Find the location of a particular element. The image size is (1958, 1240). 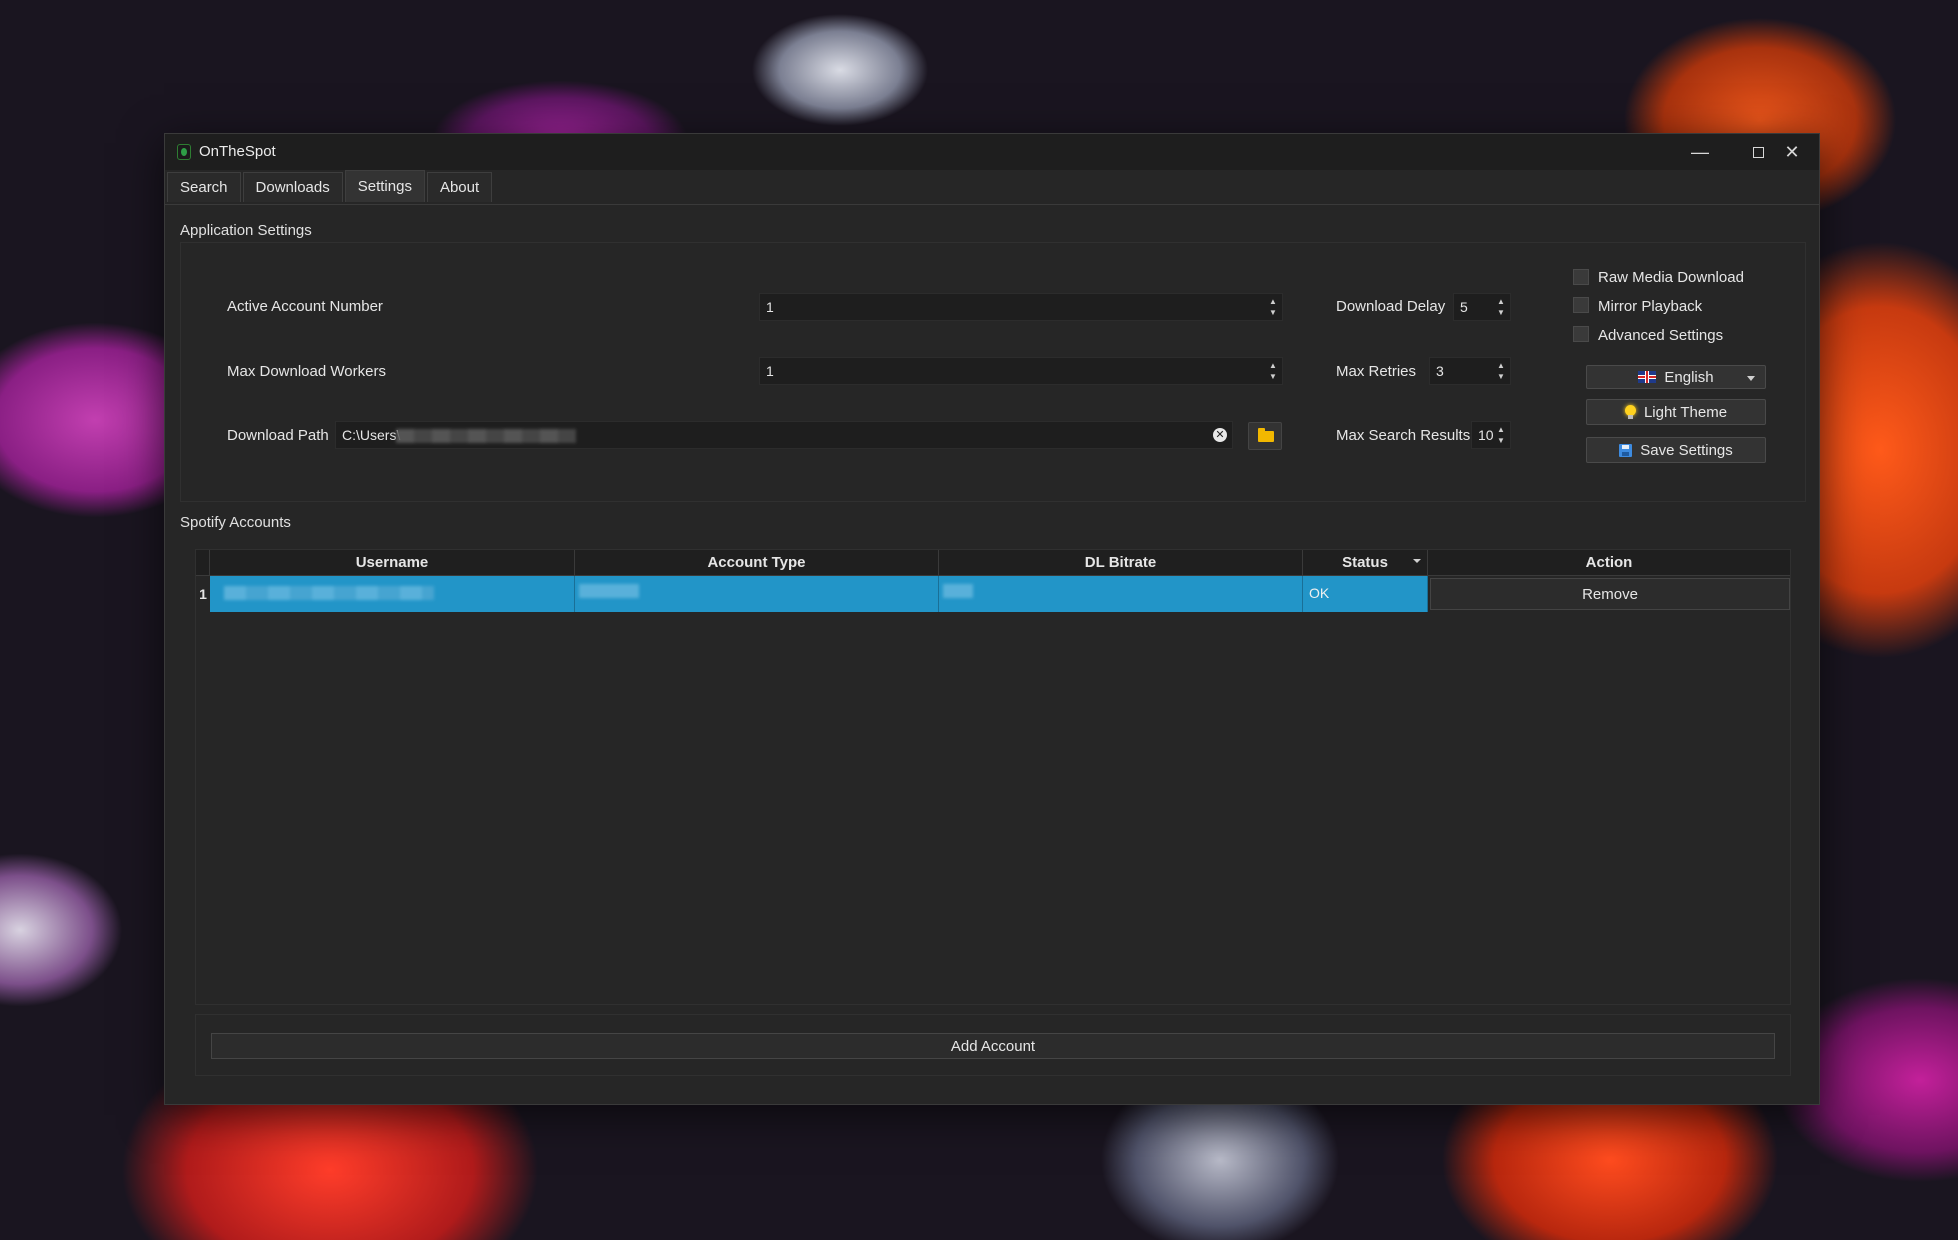

column-dl-bitrate: DL Bitrate is located at coordinates (1121, 563).